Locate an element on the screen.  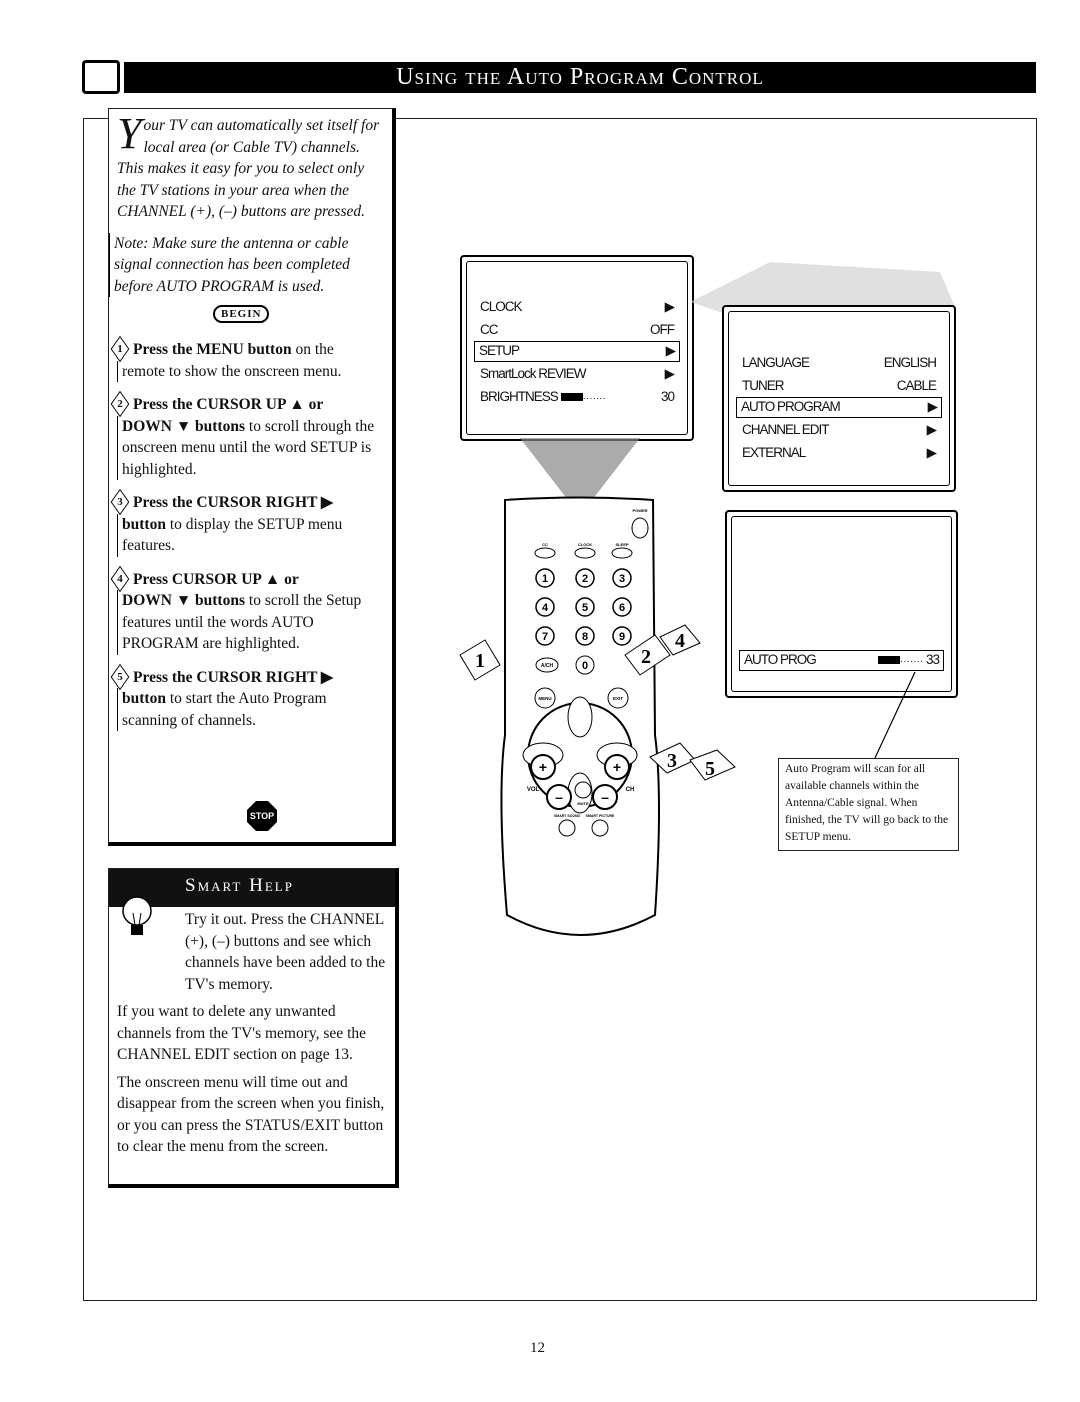
svg-text: MENU is located at coordinates (544, 698).